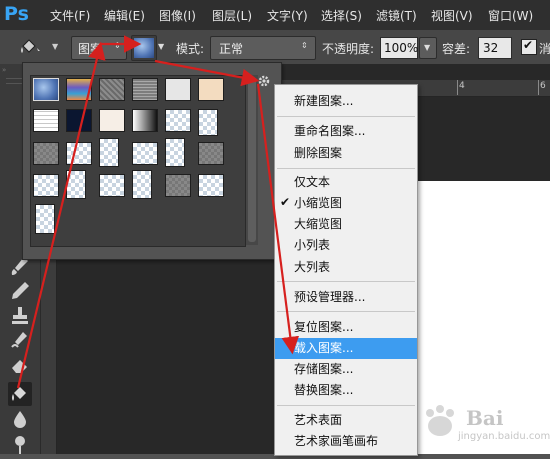  I want to click on pattern-preview, so click(144, 48).